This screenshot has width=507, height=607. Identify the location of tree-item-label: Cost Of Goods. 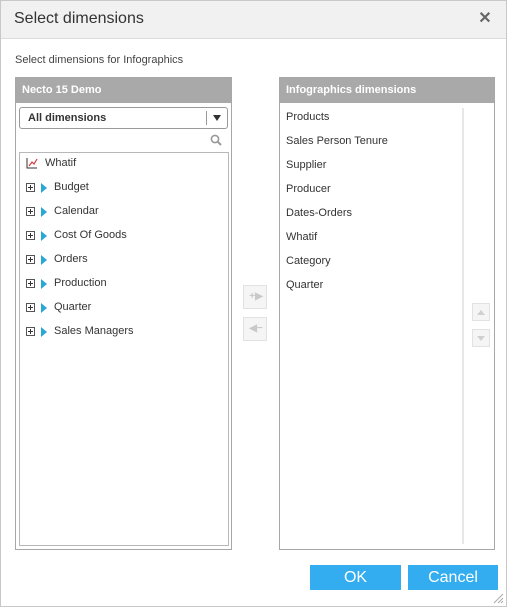
(90, 235).